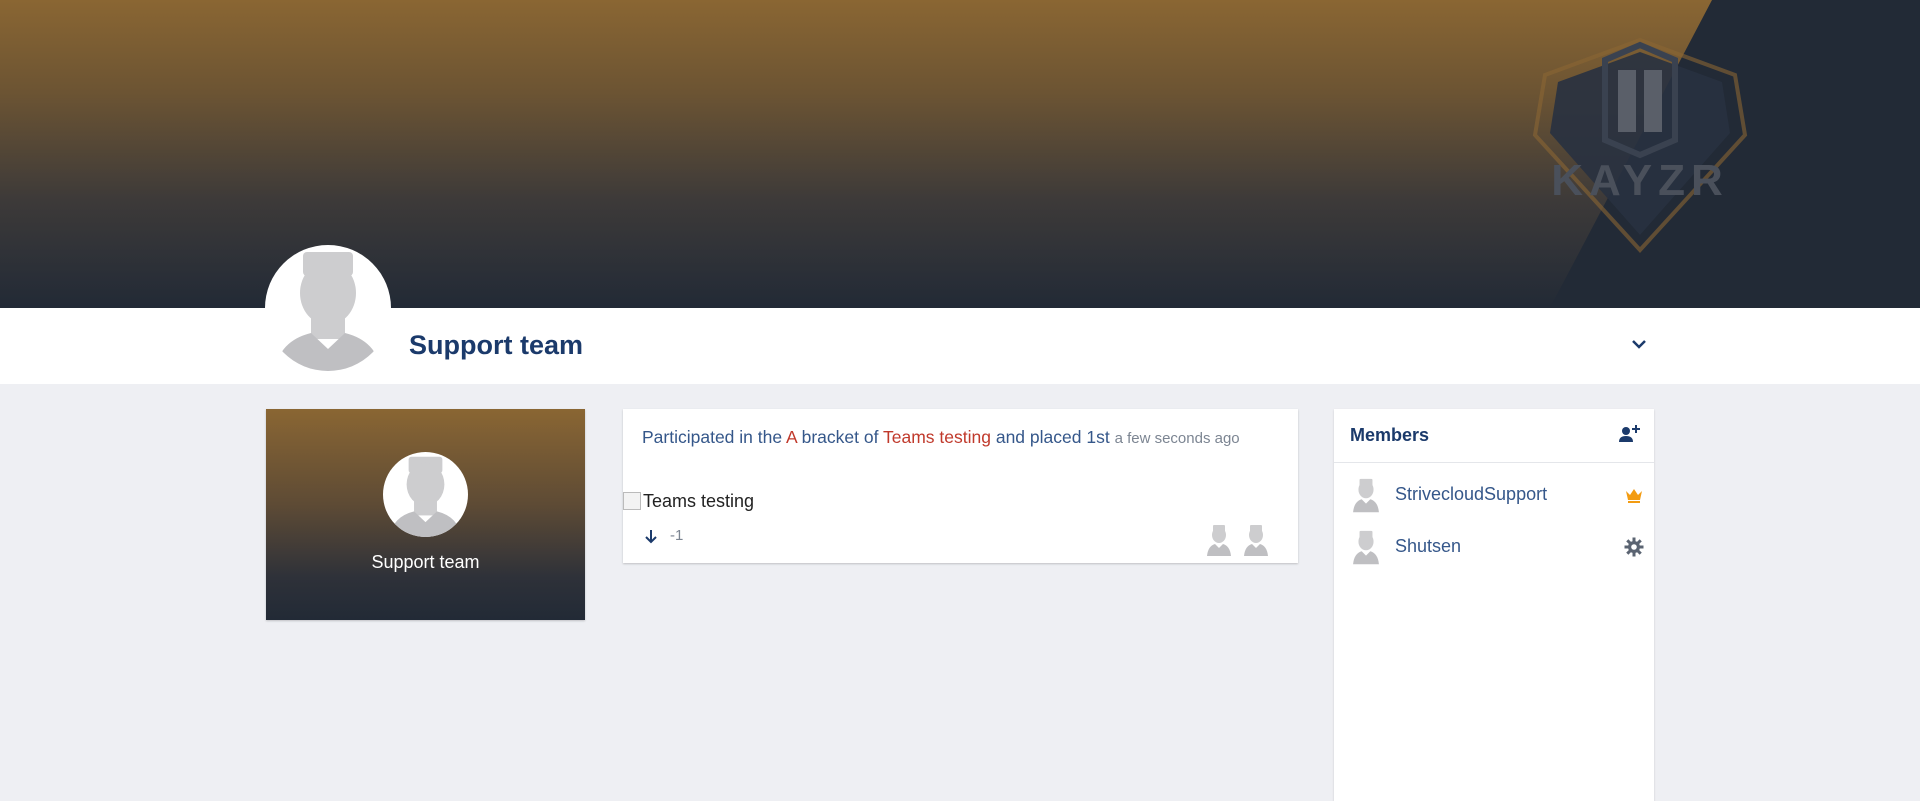 This screenshot has height=801, width=1920. What do you see at coordinates (1634, 547) in the screenshot?
I see `gear-icon` at bounding box center [1634, 547].